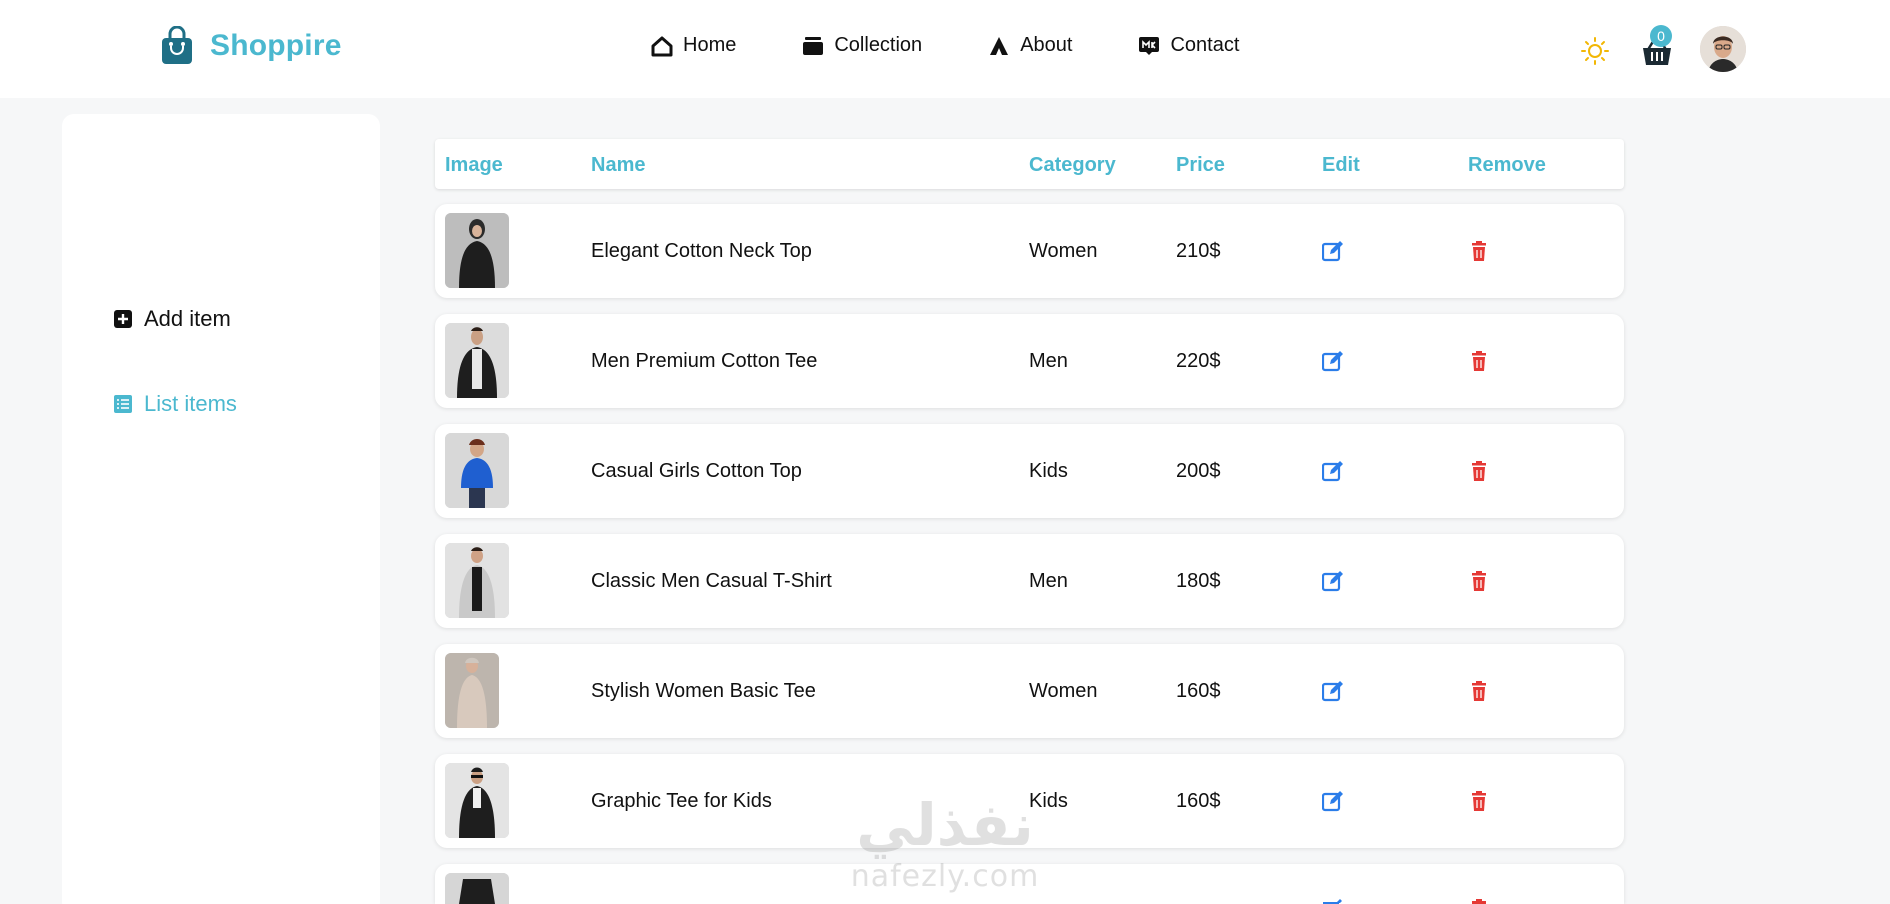 Image resolution: width=1890 pixels, height=904 pixels. I want to click on table-row: Stylish Women Basic Tee Women 160$, so click(1029, 691).